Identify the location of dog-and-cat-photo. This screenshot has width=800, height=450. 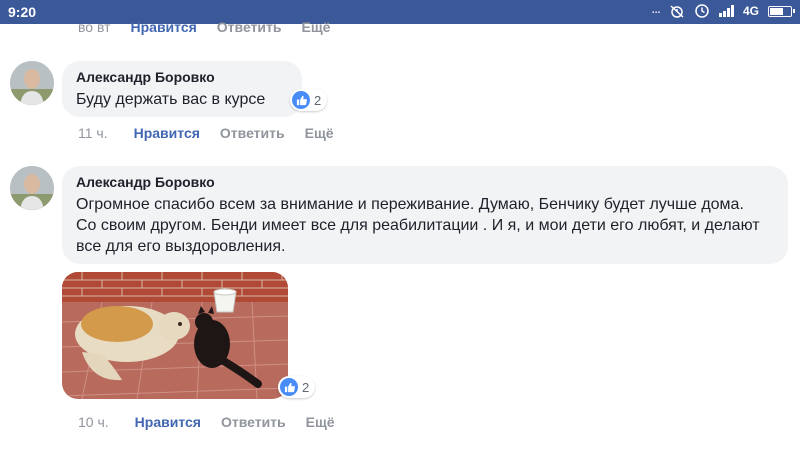
(175, 335).